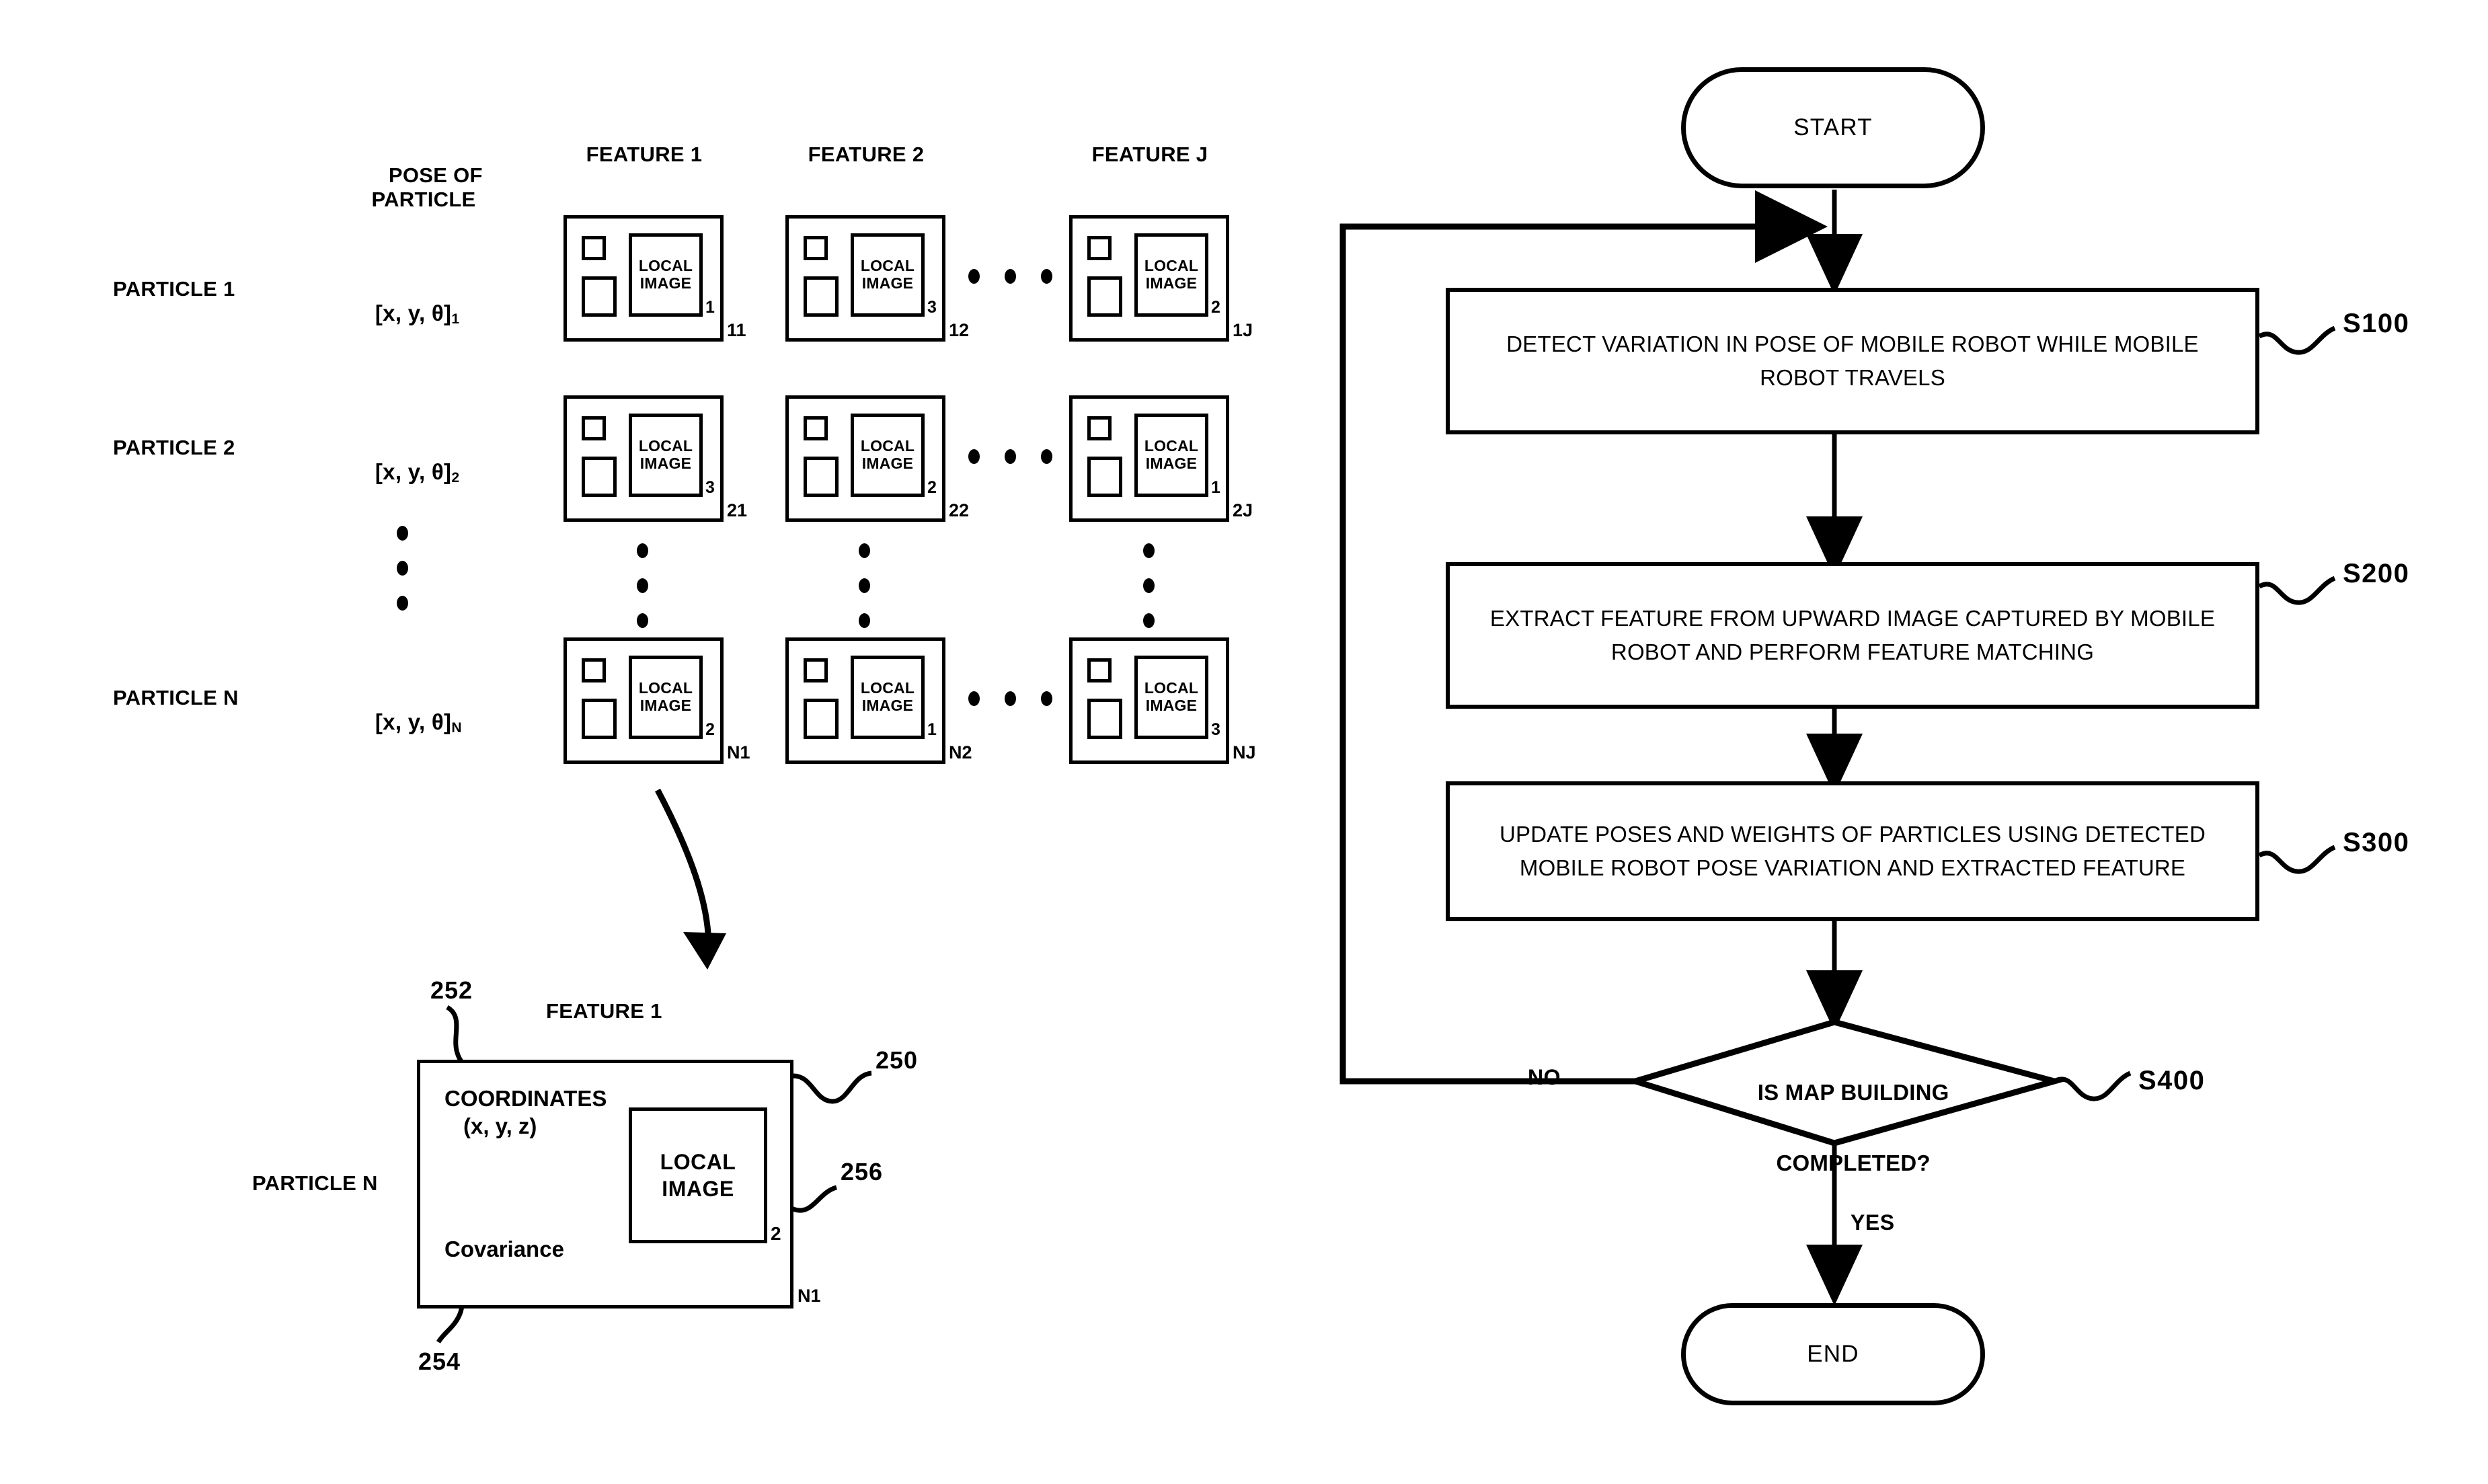  What do you see at coordinates (315, 1183) in the screenshot?
I see `detail-particle-label: PARTICLE N` at bounding box center [315, 1183].